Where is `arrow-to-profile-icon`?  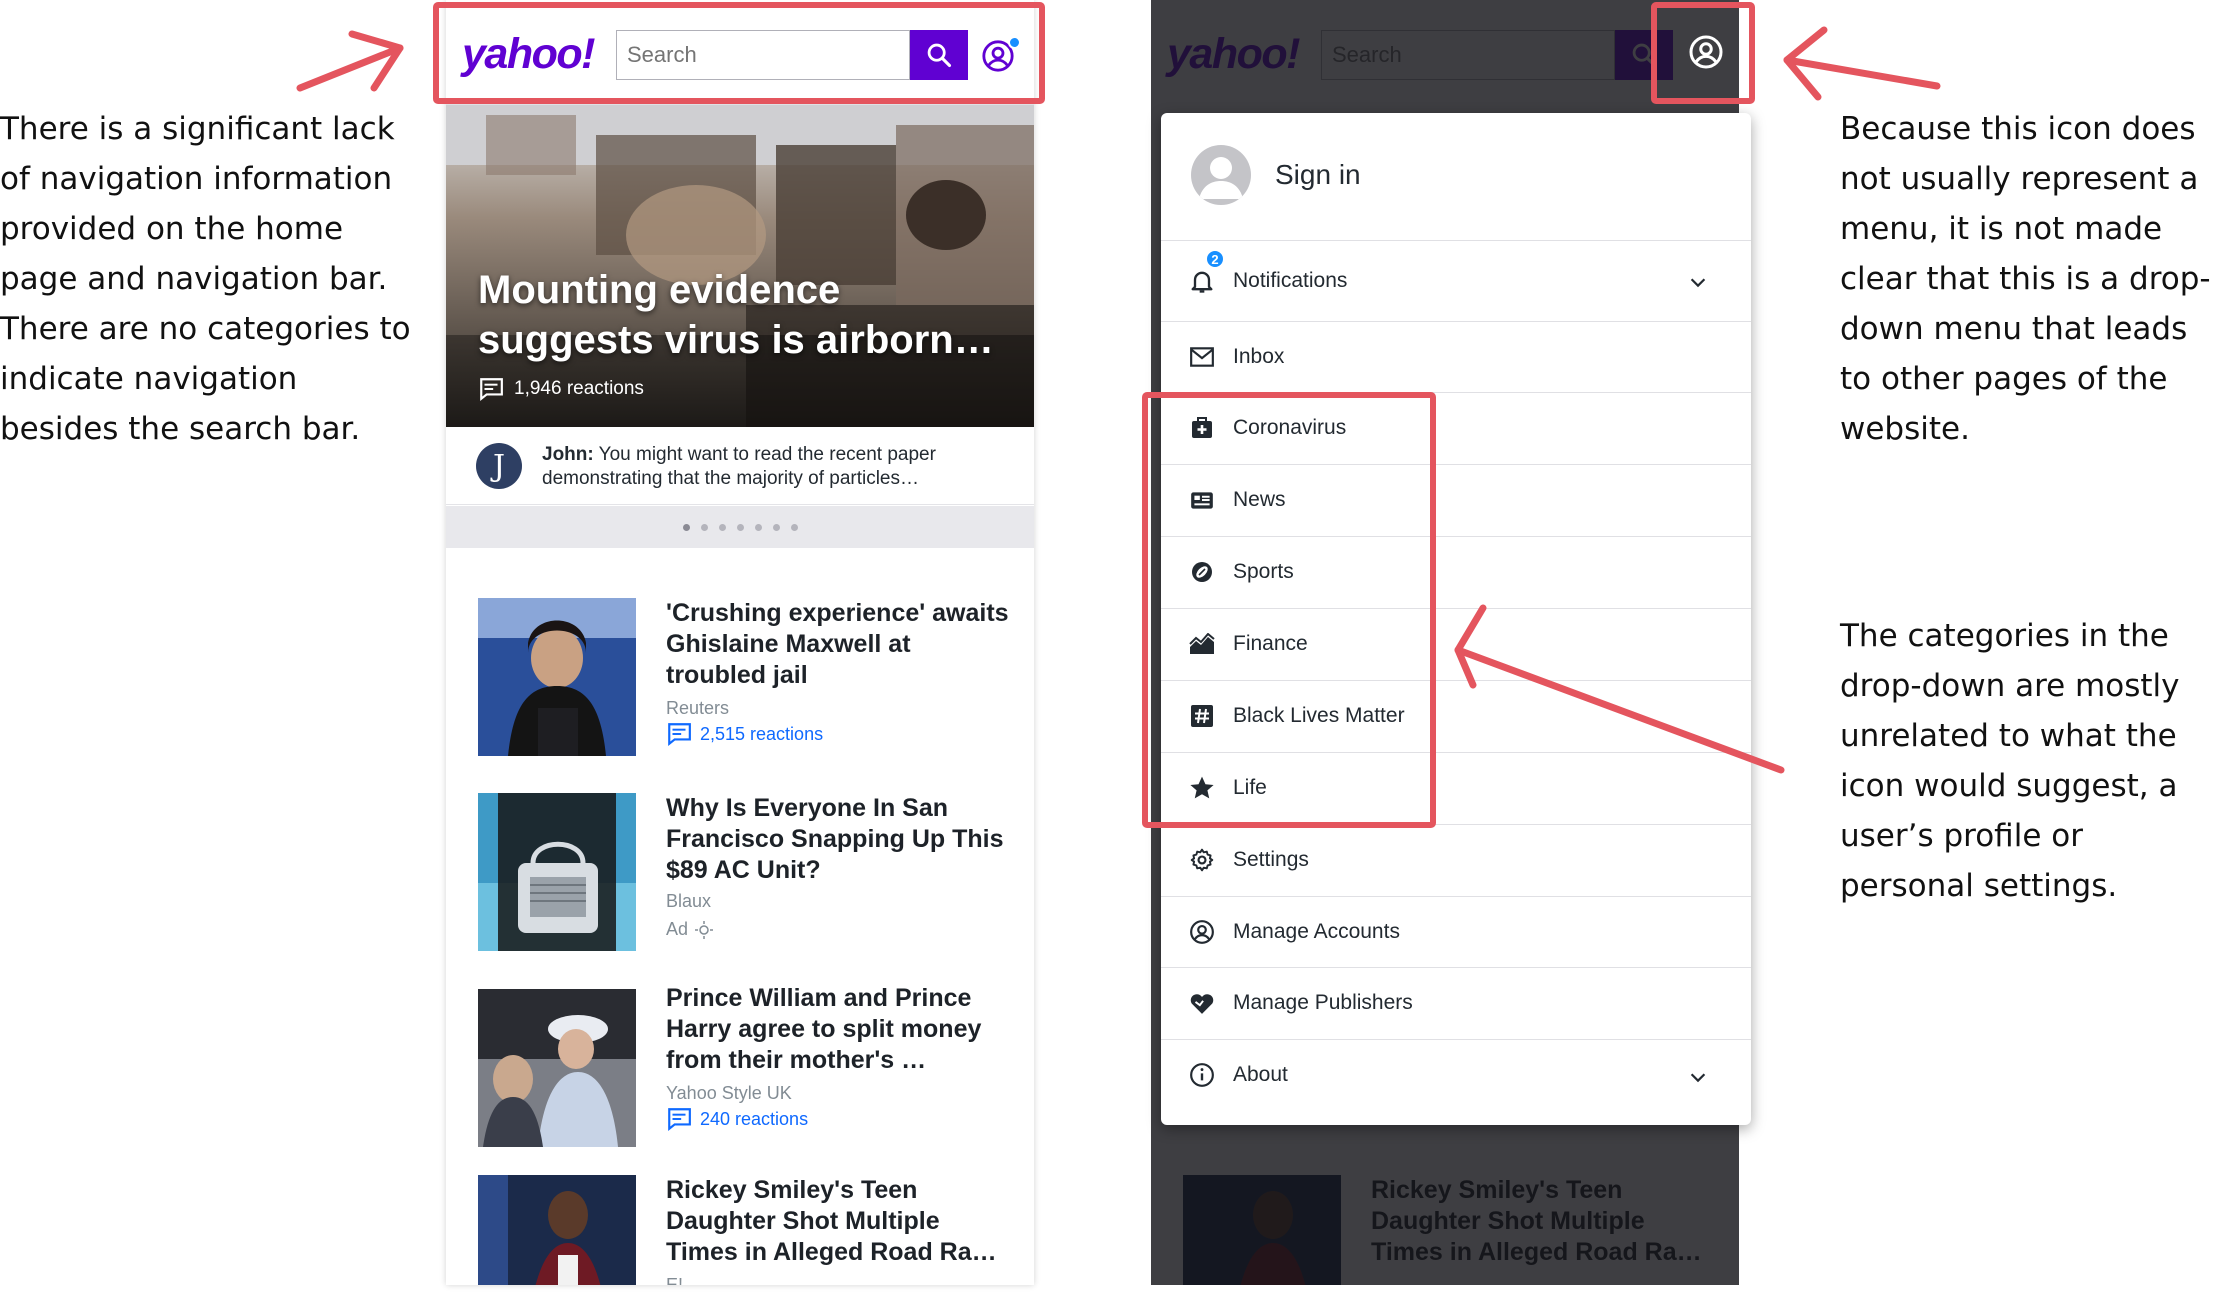 arrow-to-profile-icon is located at coordinates (1862, 73).